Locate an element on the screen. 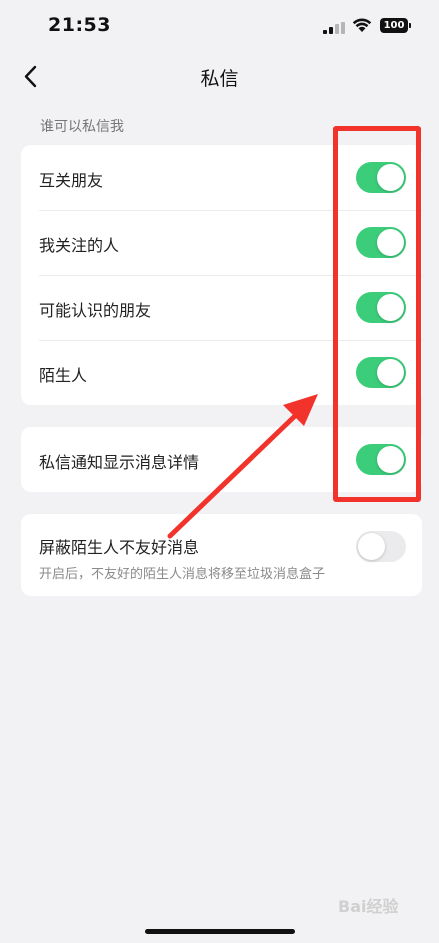 The width and height of the screenshot is (439, 943). nav-bar: 私信 is located at coordinates (219, 76).